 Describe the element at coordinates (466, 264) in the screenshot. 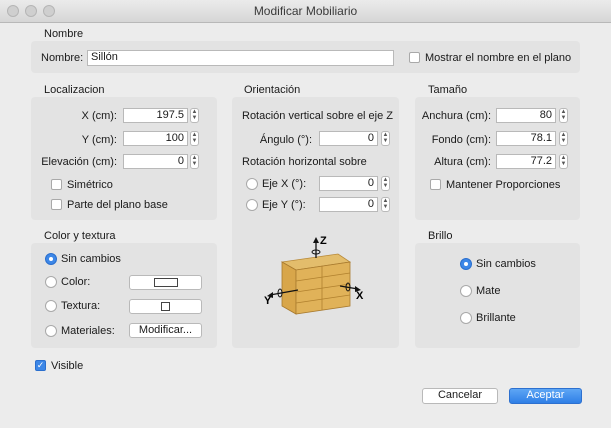

I see `brightness-unchanged-radio` at that location.